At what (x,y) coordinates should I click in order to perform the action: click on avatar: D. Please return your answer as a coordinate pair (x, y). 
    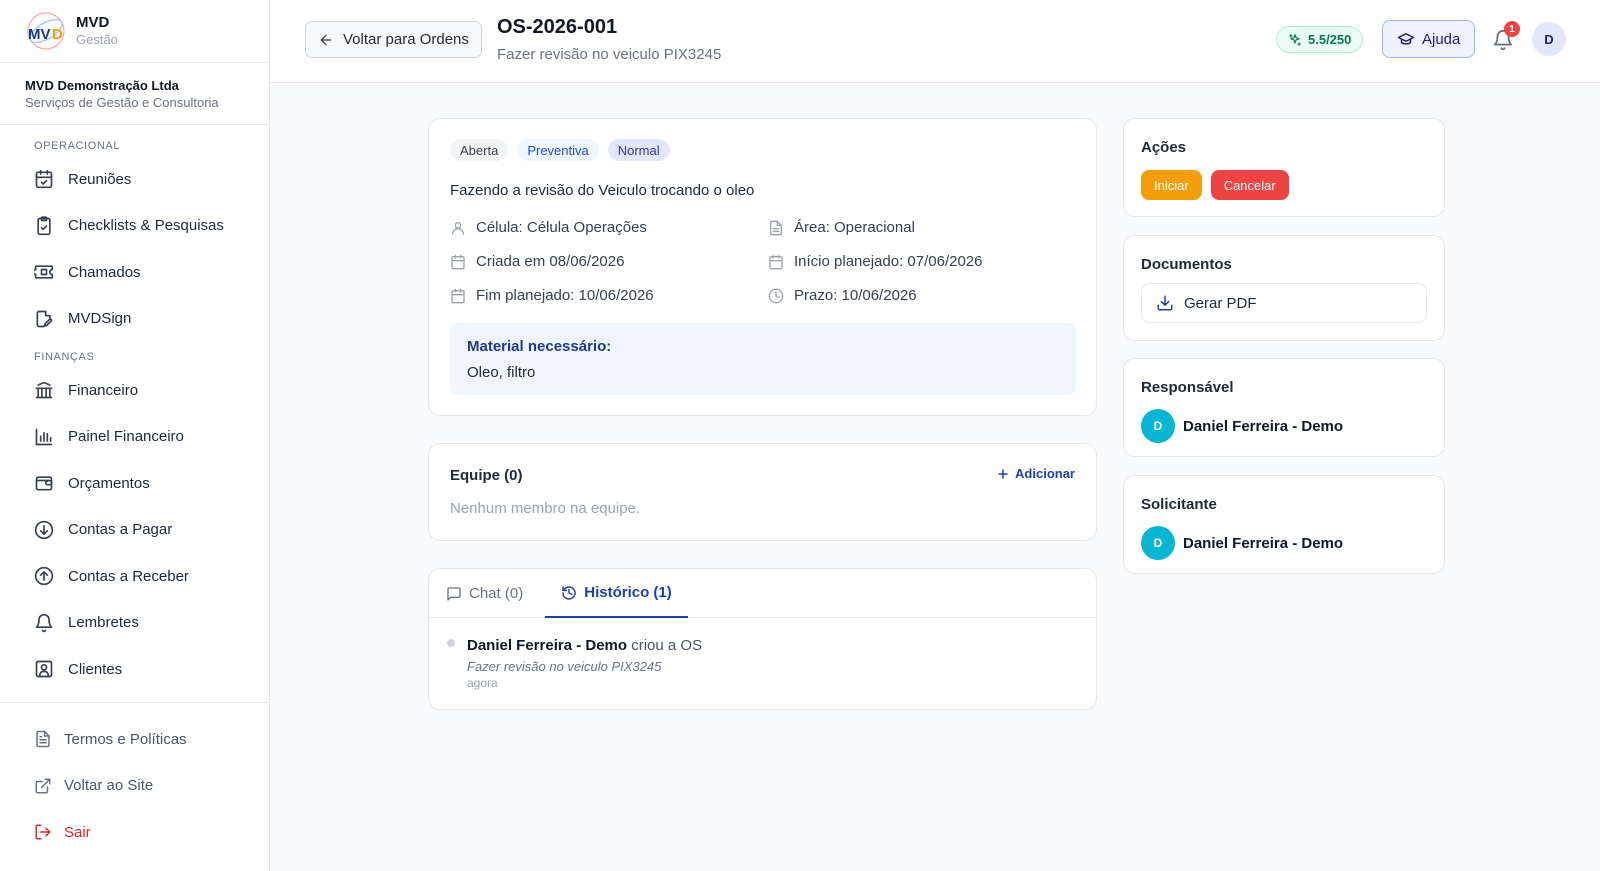
    Looking at the image, I should click on (1158, 543).